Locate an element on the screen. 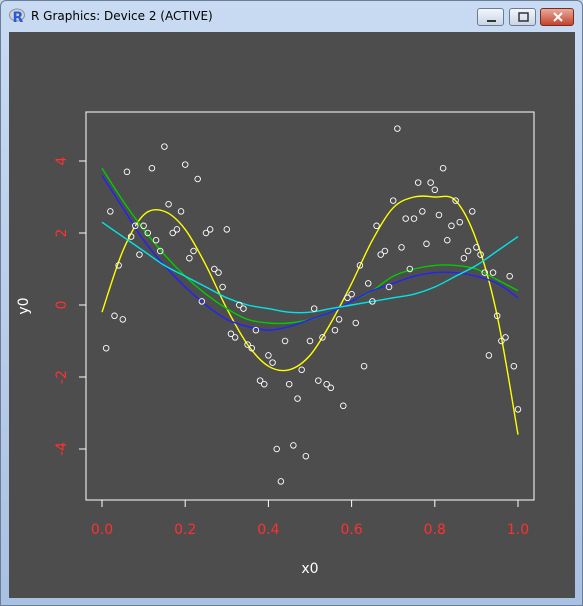 The height and width of the screenshot is (606, 583). close-icon is located at coordinates (558, 17).